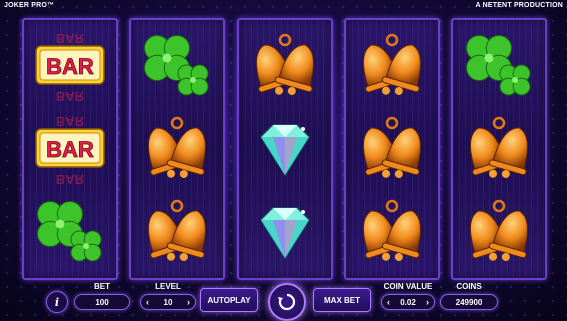 This screenshot has height=321, width=567. I want to click on producer-credit: A NETENT PRODUCTION, so click(519, 5).